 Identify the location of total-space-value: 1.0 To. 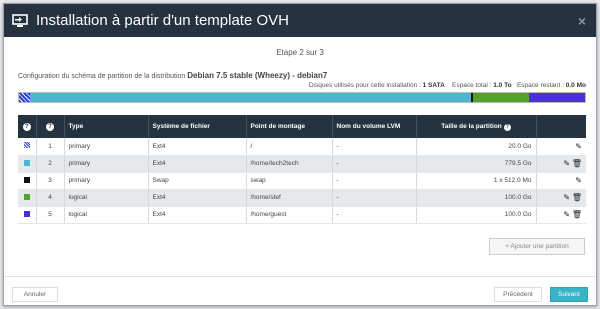
(502, 85).